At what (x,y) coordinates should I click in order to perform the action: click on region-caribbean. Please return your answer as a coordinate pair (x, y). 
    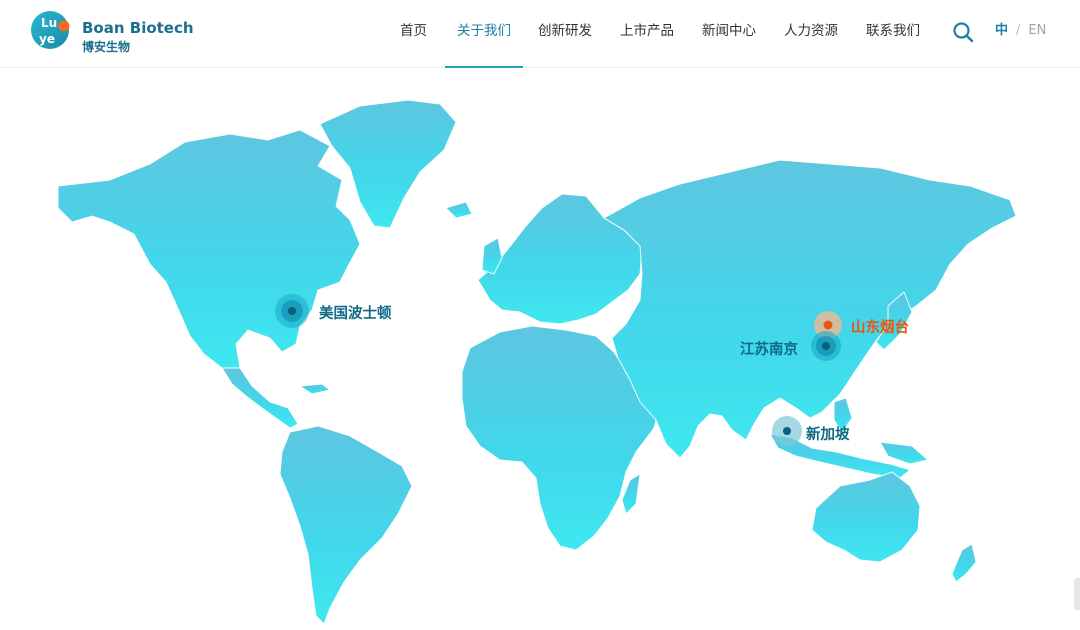
    Looking at the image, I should click on (315, 389).